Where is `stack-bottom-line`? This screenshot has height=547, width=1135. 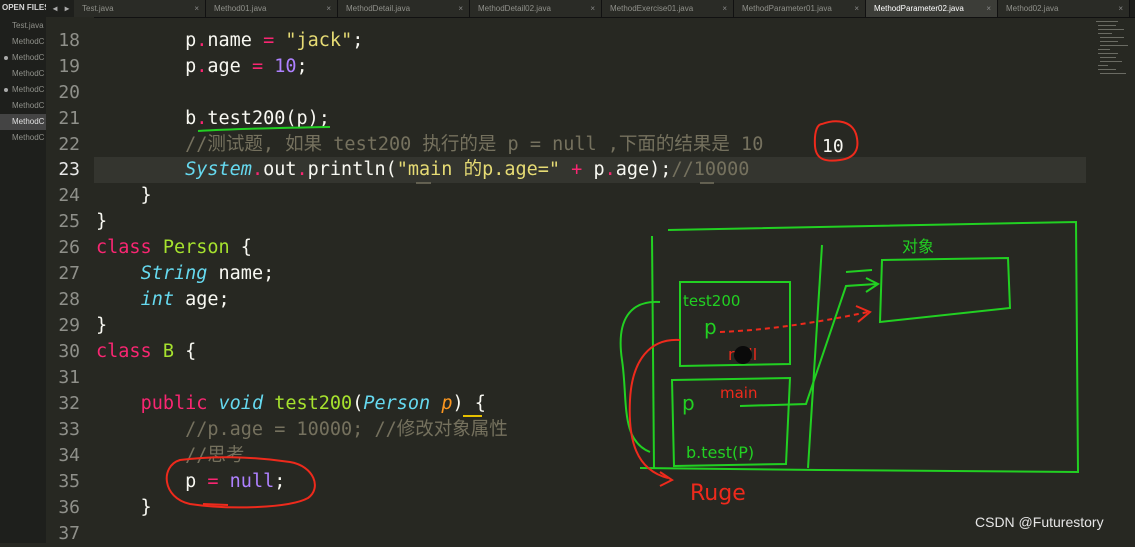
stack-bottom-line is located at coordinates (730, 469).